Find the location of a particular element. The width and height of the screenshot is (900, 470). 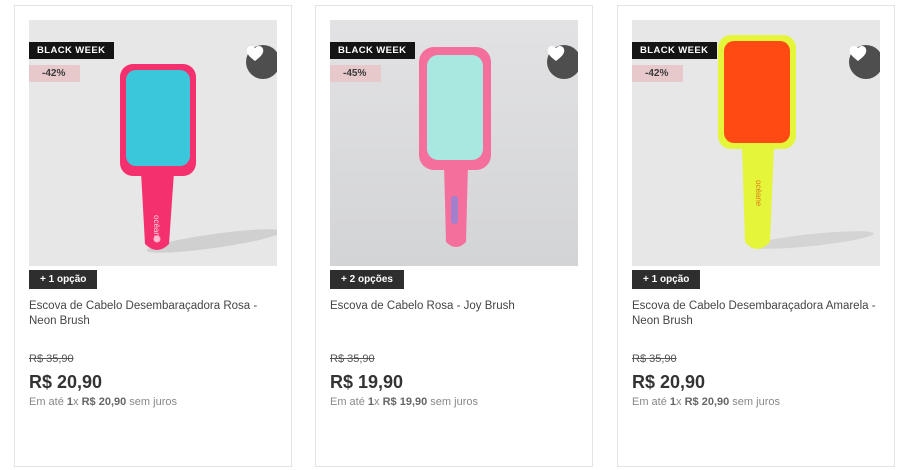

product-name: Escova de Cabelo Rosa - Joy Brush is located at coordinates (455, 306).